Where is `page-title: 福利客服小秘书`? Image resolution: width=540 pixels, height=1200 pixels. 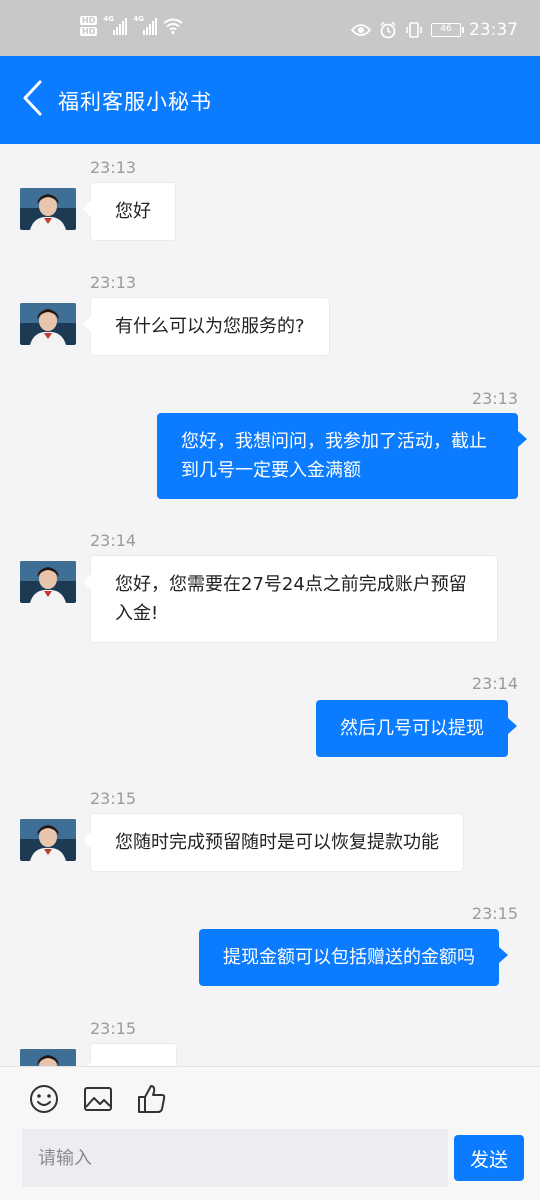
page-title: 福利客服小秘书 is located at coordinates (135, 102).